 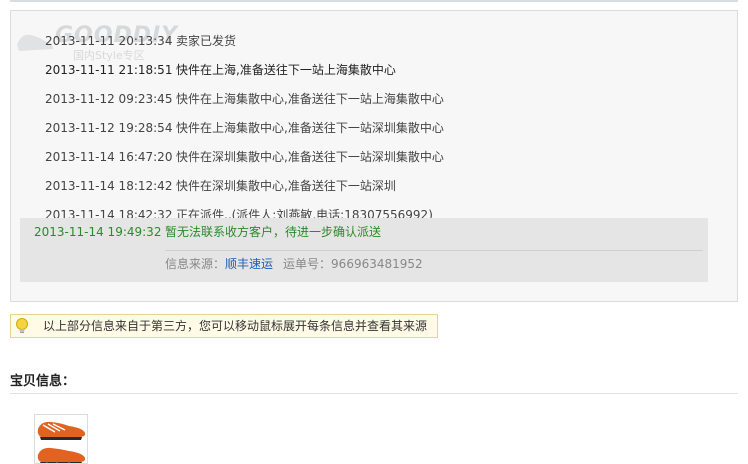 I want to click on tracking-number: 966963481952, so click(x=377, y=264).